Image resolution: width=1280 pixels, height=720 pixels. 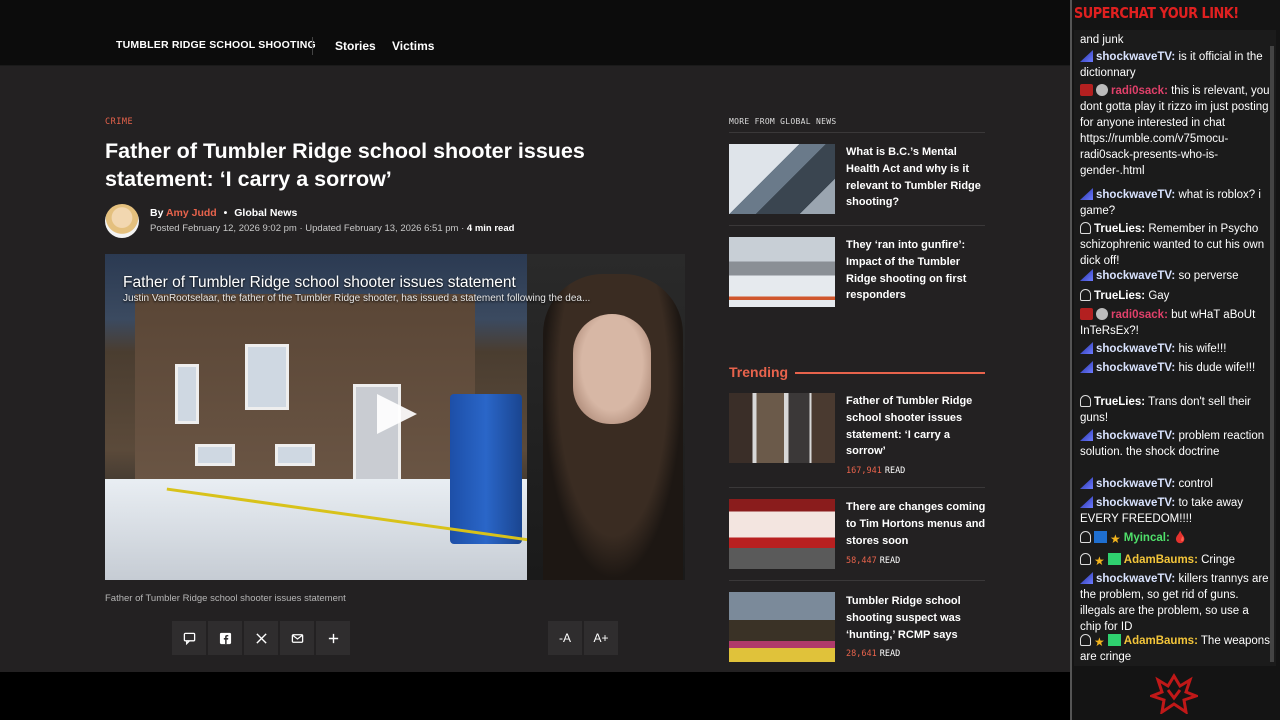 What do you see at coordinates (305, 394) in the screenshot?
I see `video-house` at bounding box center [305, 394].